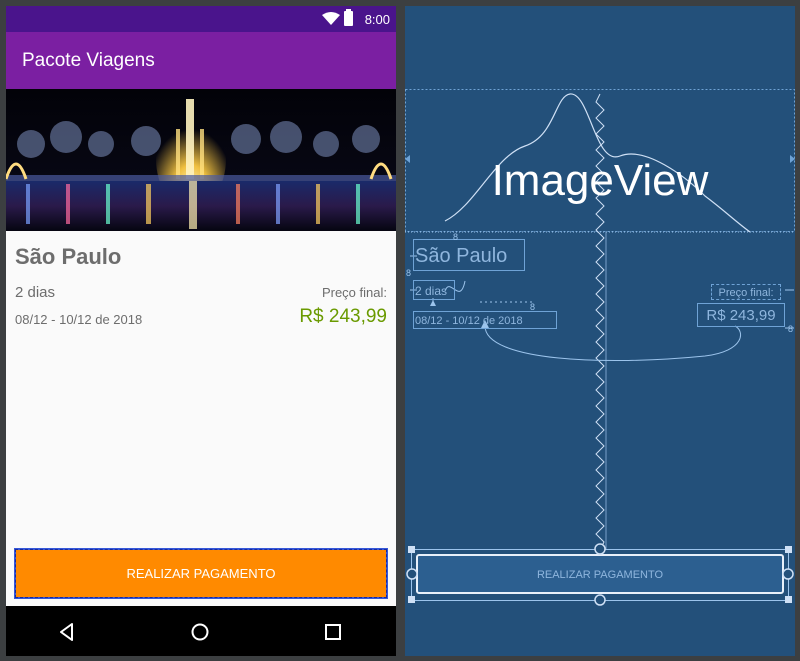  What do you see at coordinates (201, 573) in the screenshot?
I see `pay-button: REALIZAR PAGAMENTO` at bounding box center [201, 573].